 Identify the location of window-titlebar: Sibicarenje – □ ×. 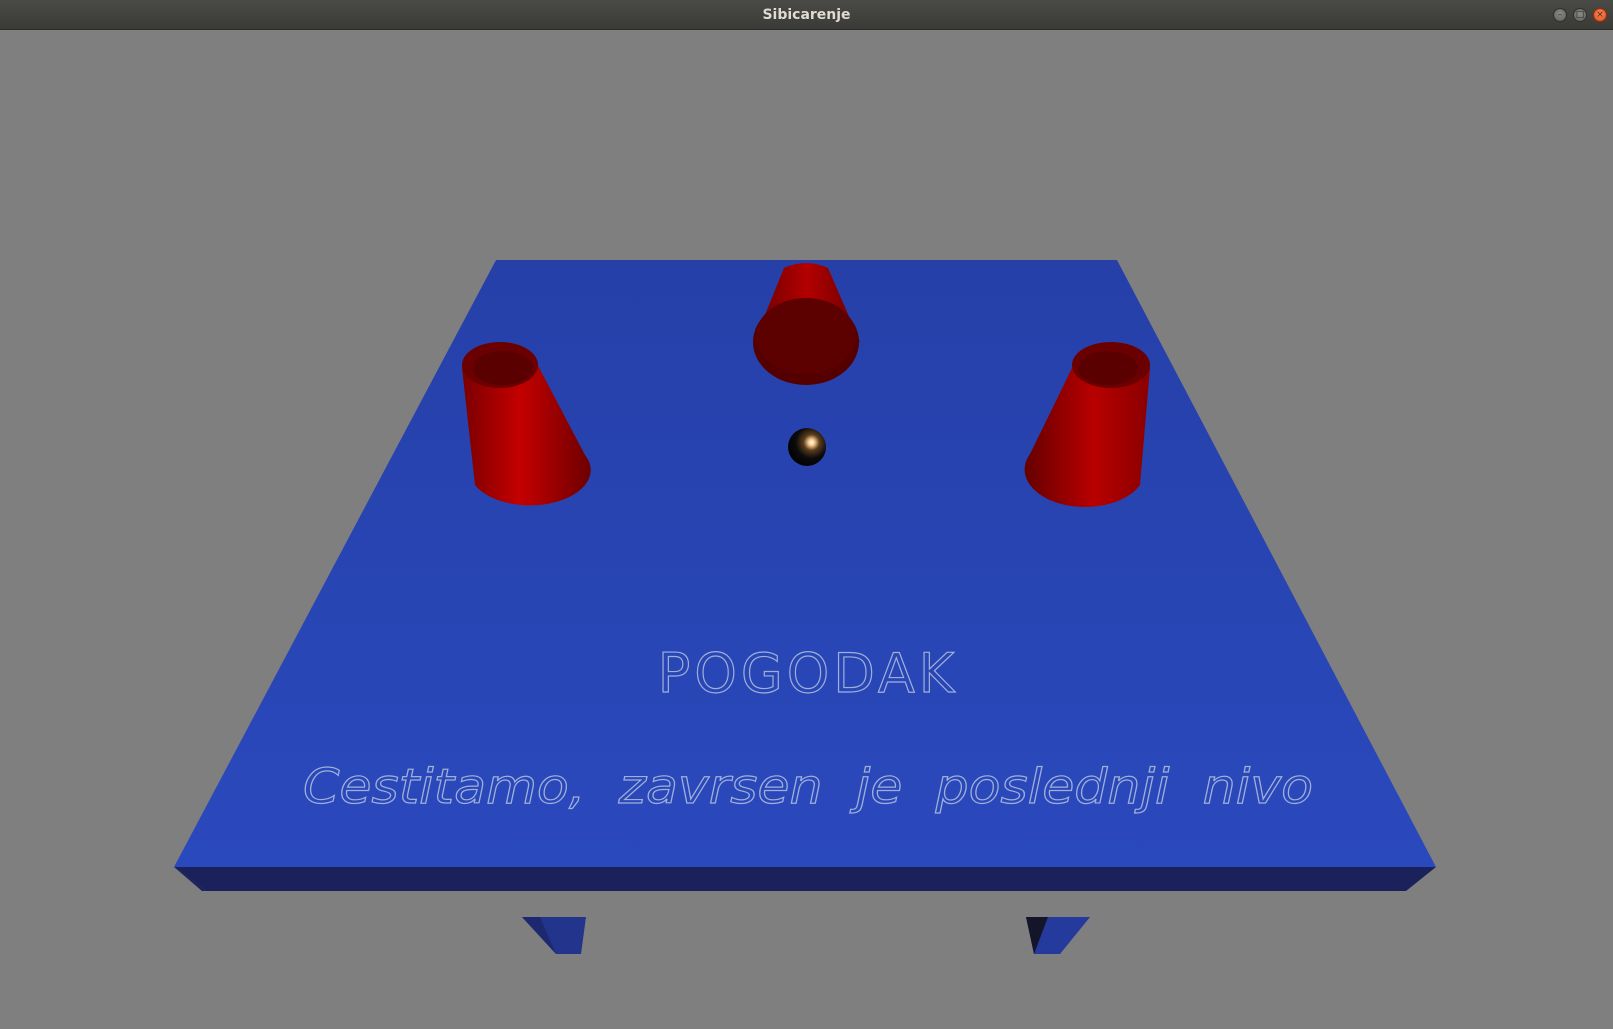
(806, 15).